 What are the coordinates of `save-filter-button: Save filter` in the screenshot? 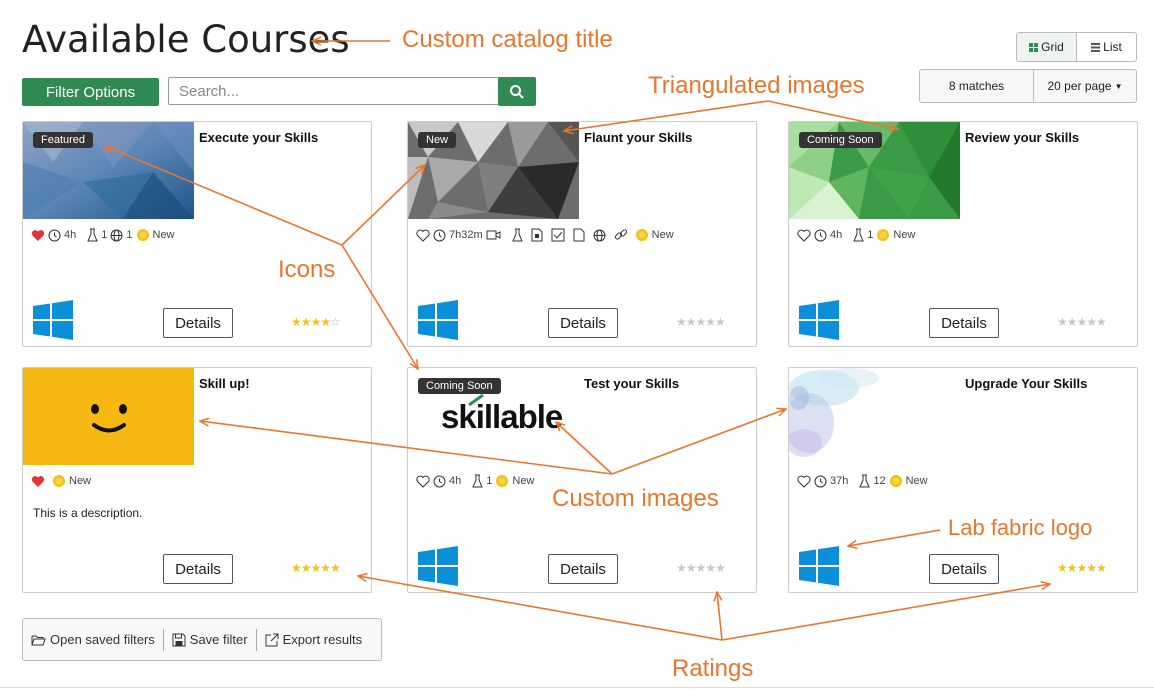 It's located at (210, 640).